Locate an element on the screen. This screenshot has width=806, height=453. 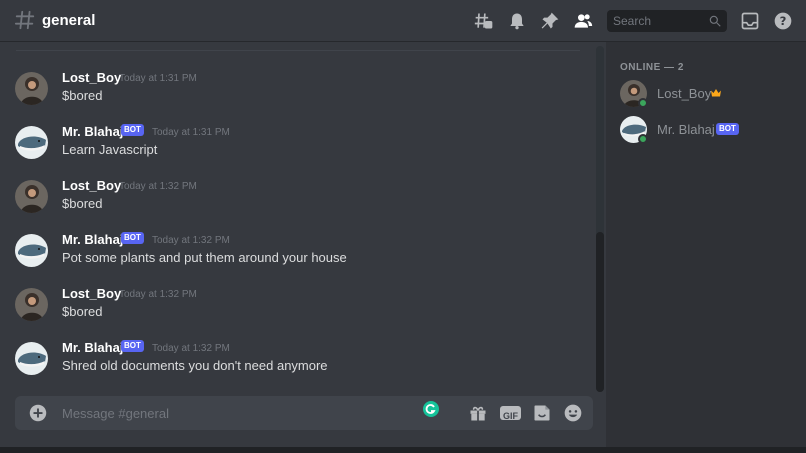
member-item: Mr. Blahaj BOT is located at coordinates (706, 132).